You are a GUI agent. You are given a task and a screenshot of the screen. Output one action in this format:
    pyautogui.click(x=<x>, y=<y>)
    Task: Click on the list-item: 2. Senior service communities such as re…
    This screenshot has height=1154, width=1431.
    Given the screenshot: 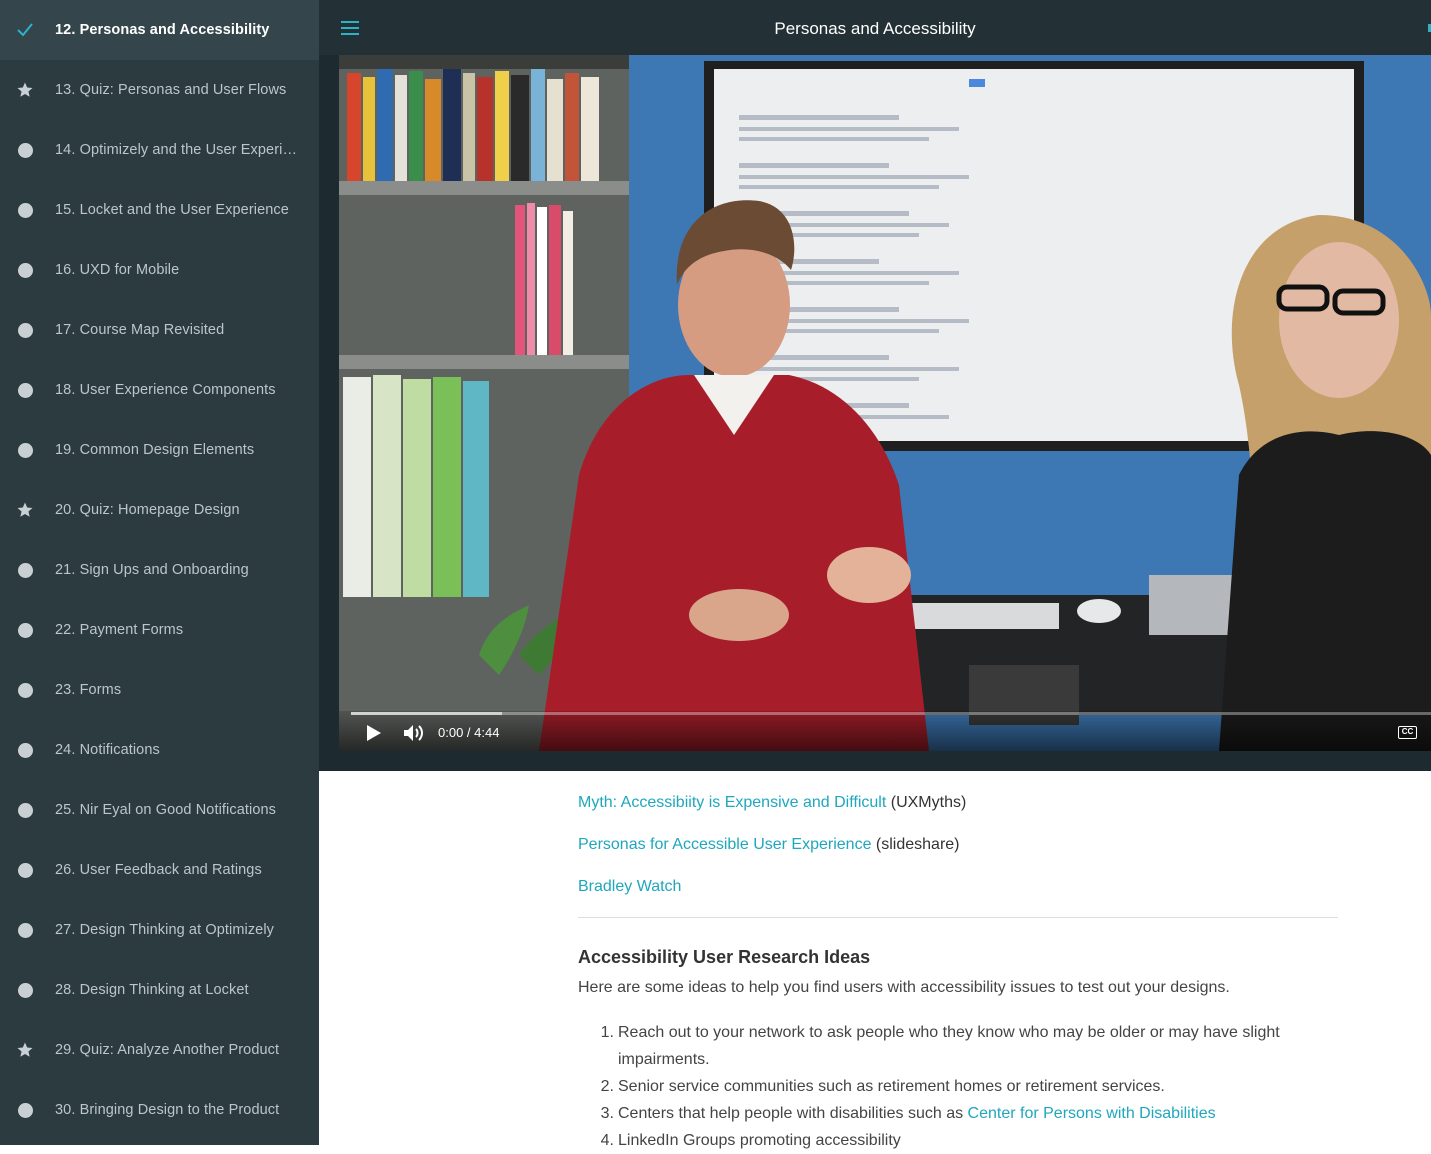 What is the action you would take?
    pyautogui.click(x=958, y=1086)
    